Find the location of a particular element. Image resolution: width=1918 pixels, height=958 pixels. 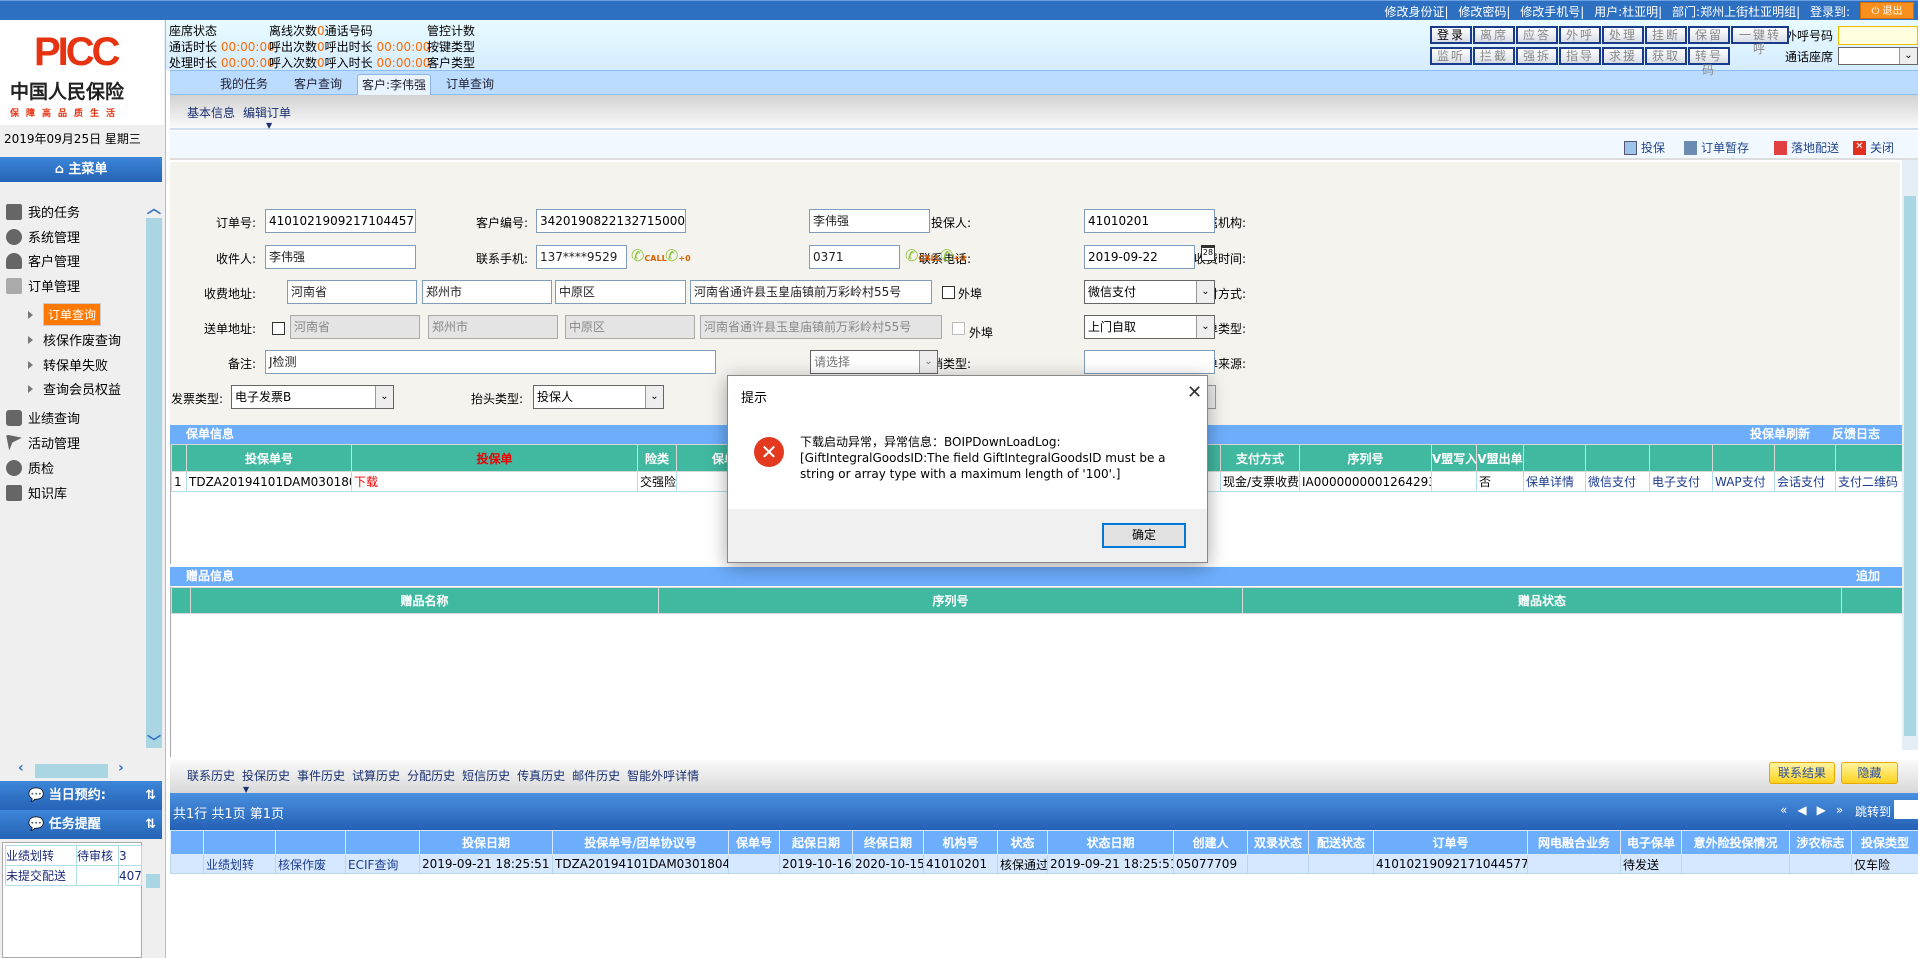

phone-button: 应答 is located at coordinates (1537, 35).